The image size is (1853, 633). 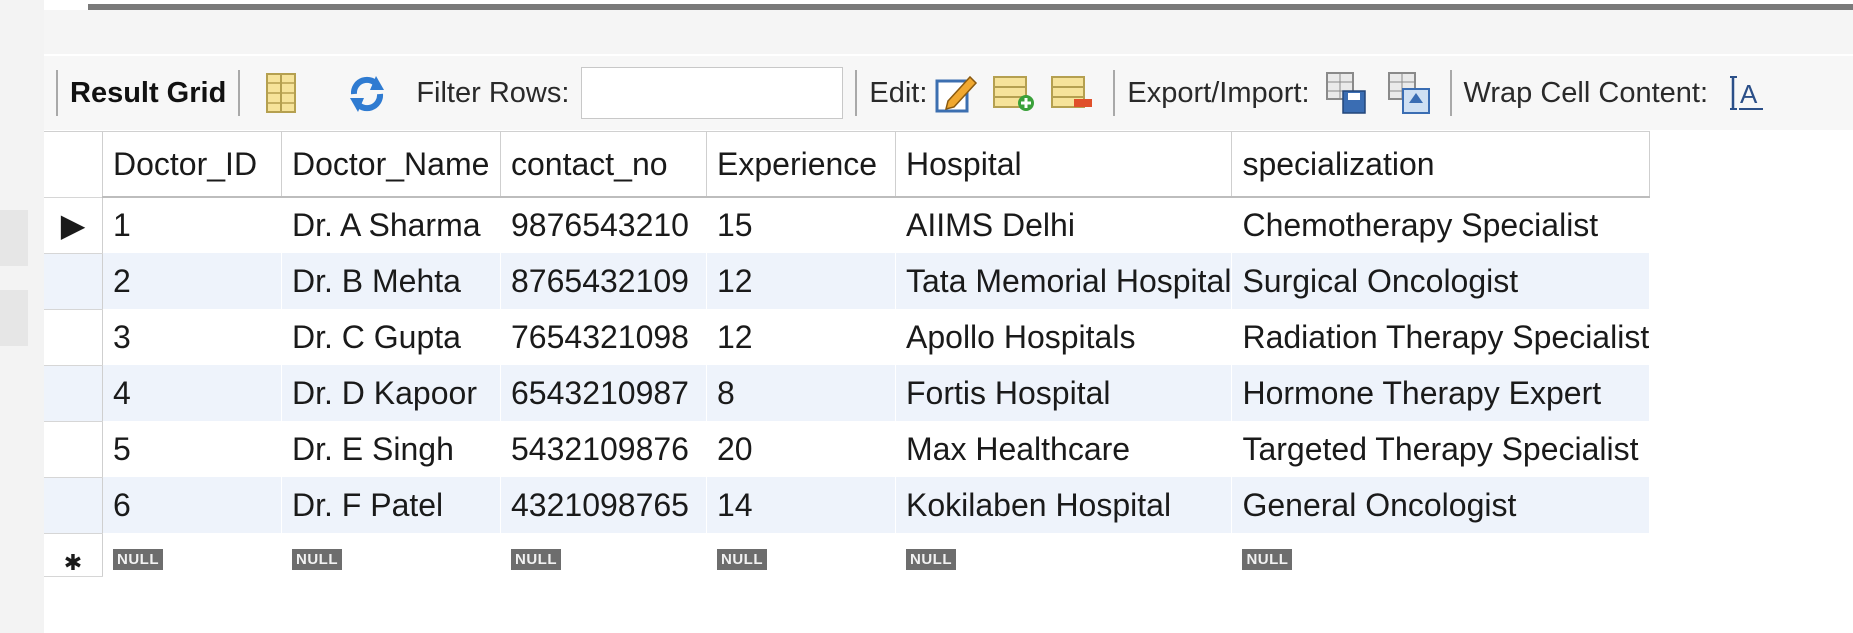 I want to click on cell-doctor-id: 4, so click(x=192, y=393).